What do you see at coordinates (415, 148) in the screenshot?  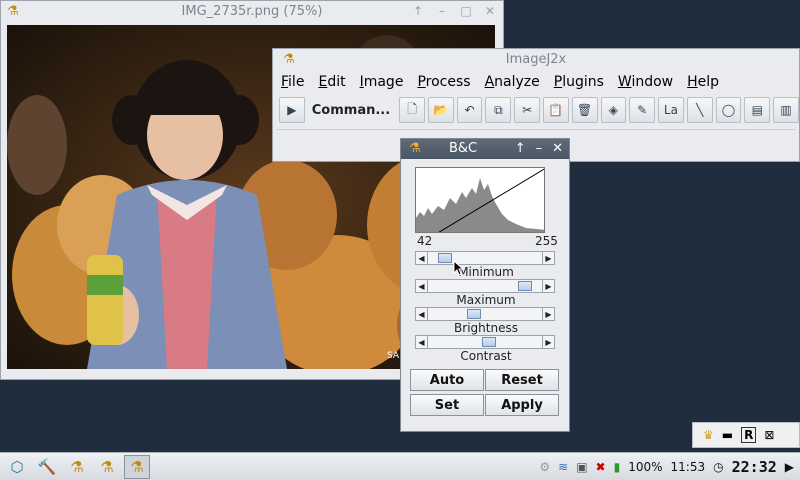 I see `imagej-icon: ⚗` at bounding box center [415, 148].